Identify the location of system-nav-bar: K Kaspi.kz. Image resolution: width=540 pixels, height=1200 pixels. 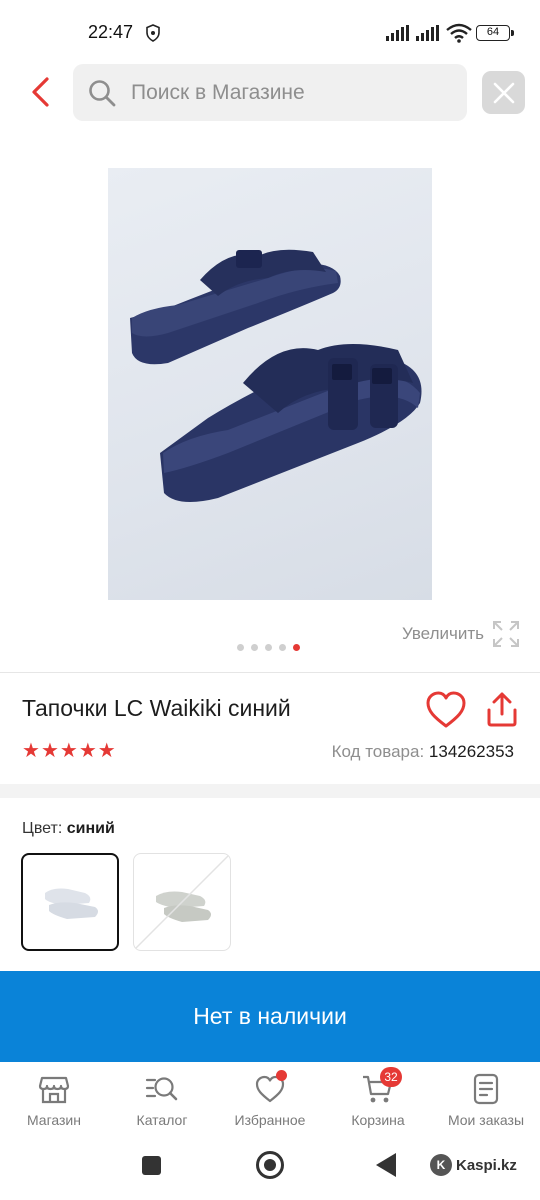
(270, 1170).